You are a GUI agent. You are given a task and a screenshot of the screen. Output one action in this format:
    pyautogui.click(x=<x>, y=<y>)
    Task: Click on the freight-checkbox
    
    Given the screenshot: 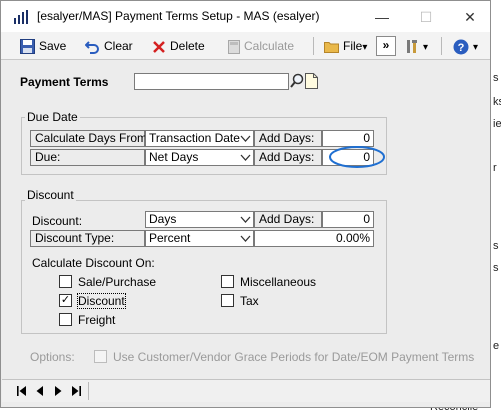 What is the action you would take?
    pyautogui.click(x=65, y=319)
    